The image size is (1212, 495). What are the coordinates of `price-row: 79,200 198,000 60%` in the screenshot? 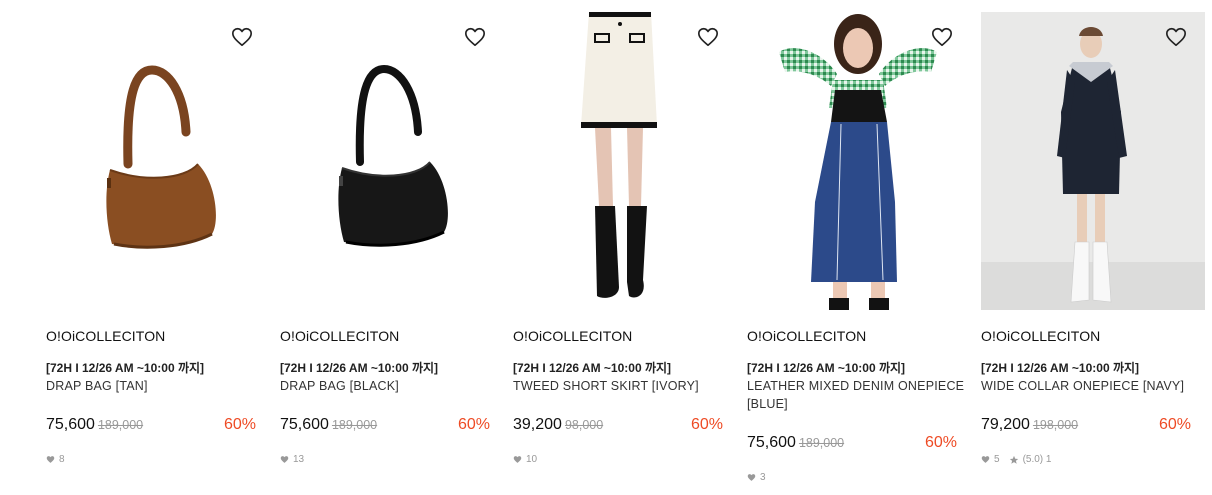 It's located at (1086, 426).